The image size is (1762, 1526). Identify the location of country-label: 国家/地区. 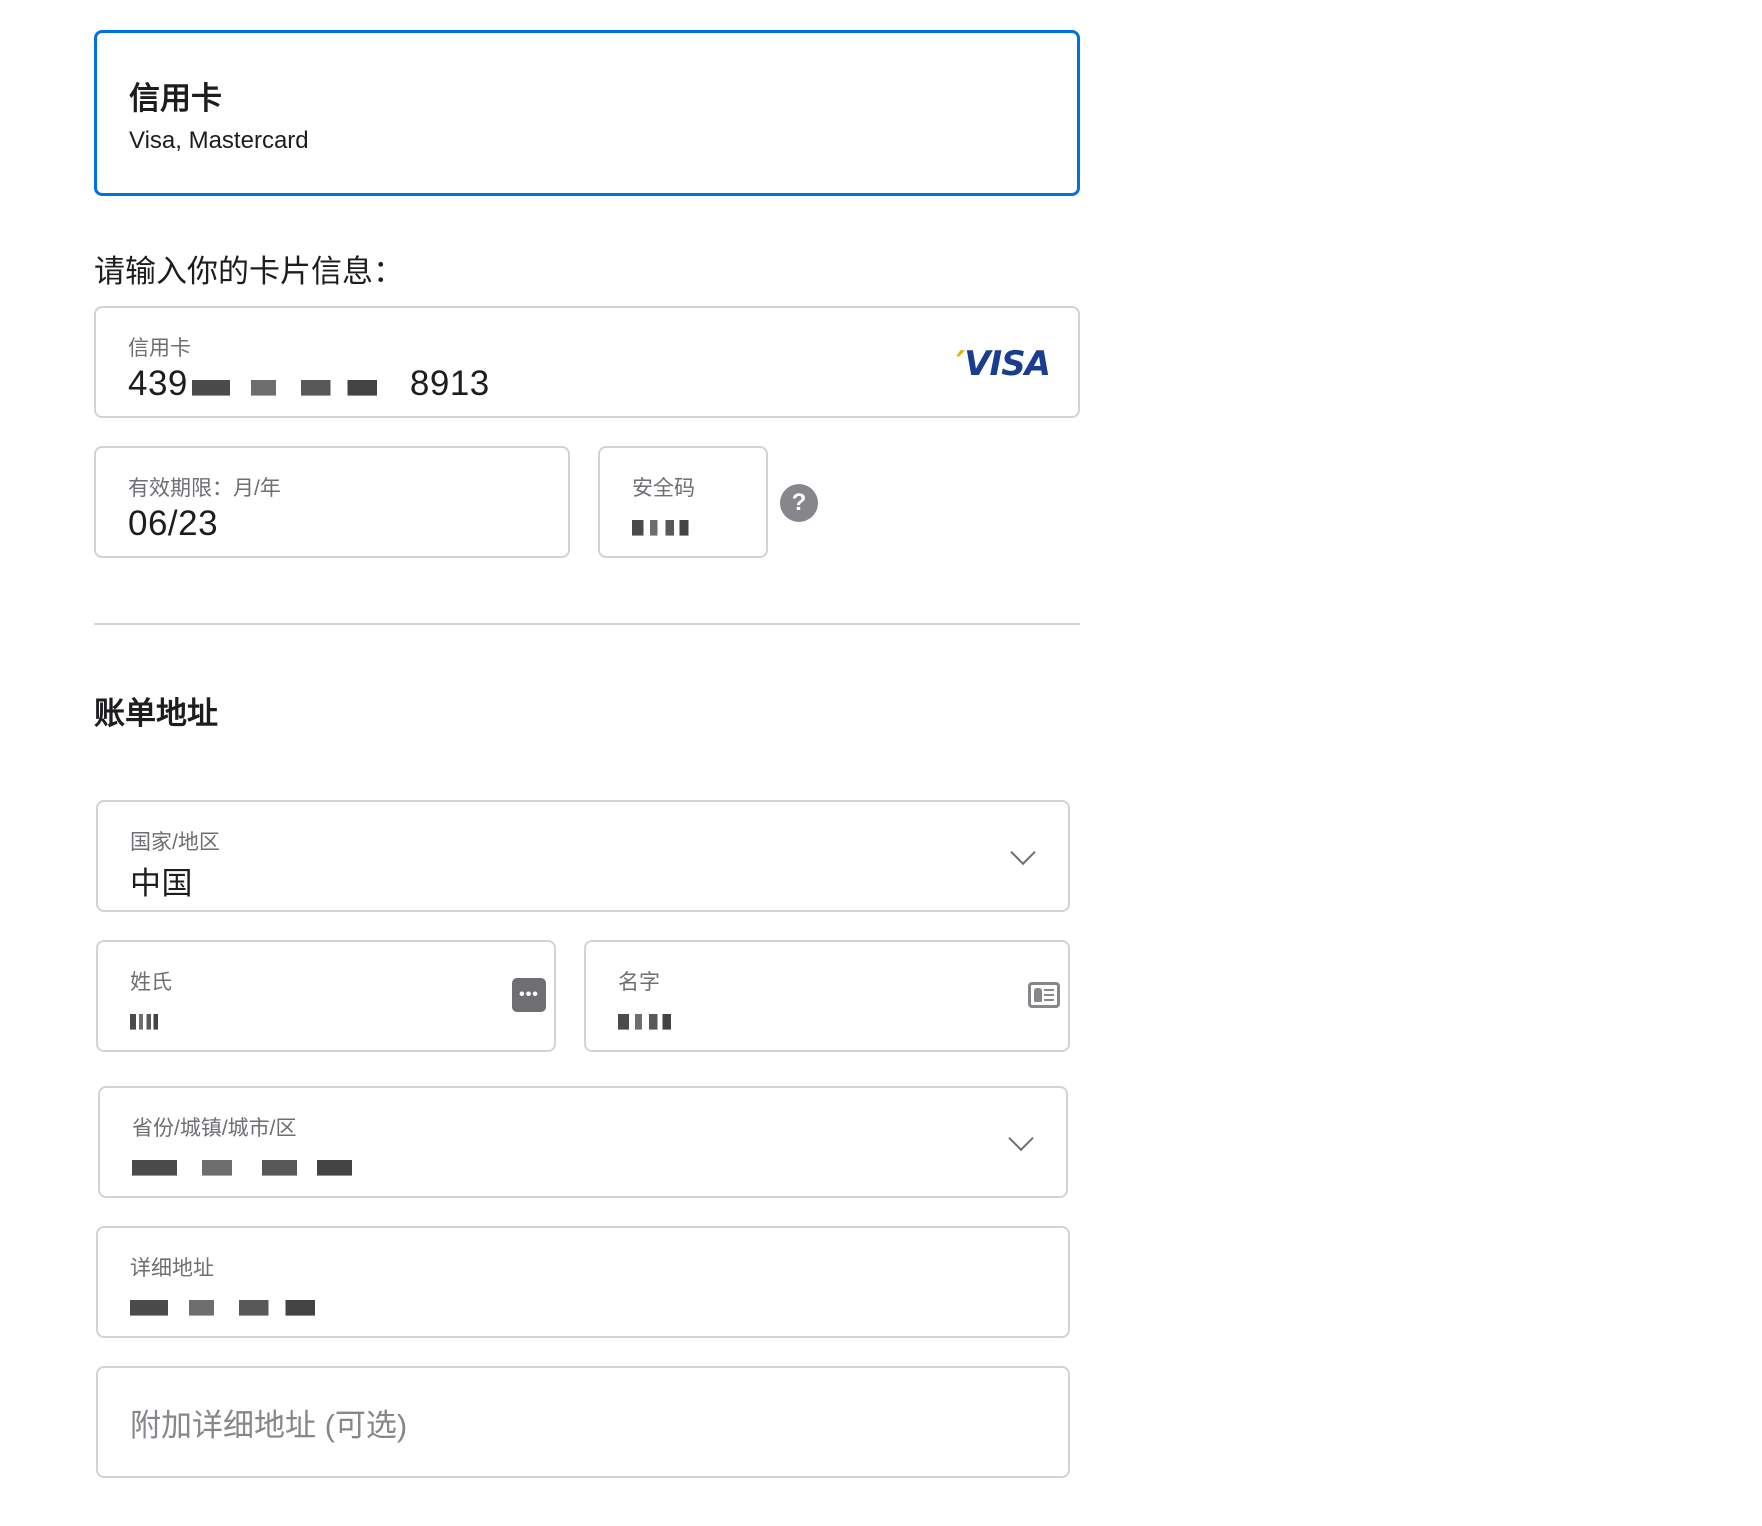
(175, 842).